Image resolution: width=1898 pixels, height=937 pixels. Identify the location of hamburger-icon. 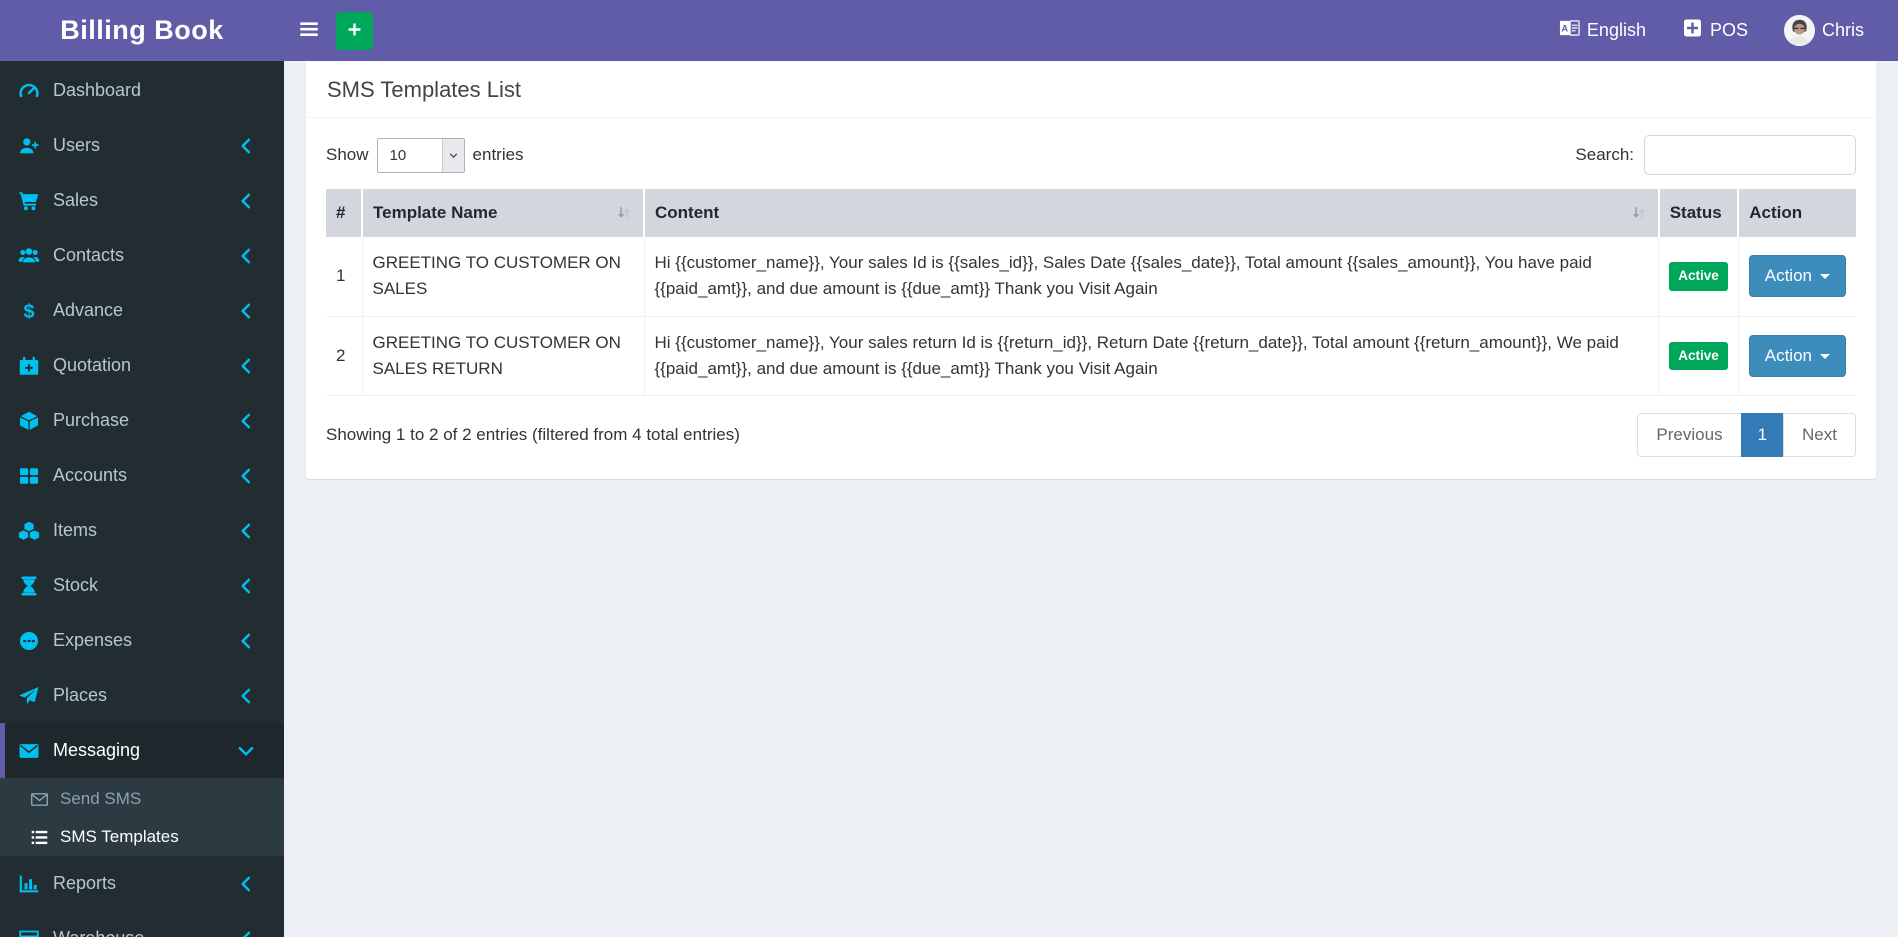
(309, 30).